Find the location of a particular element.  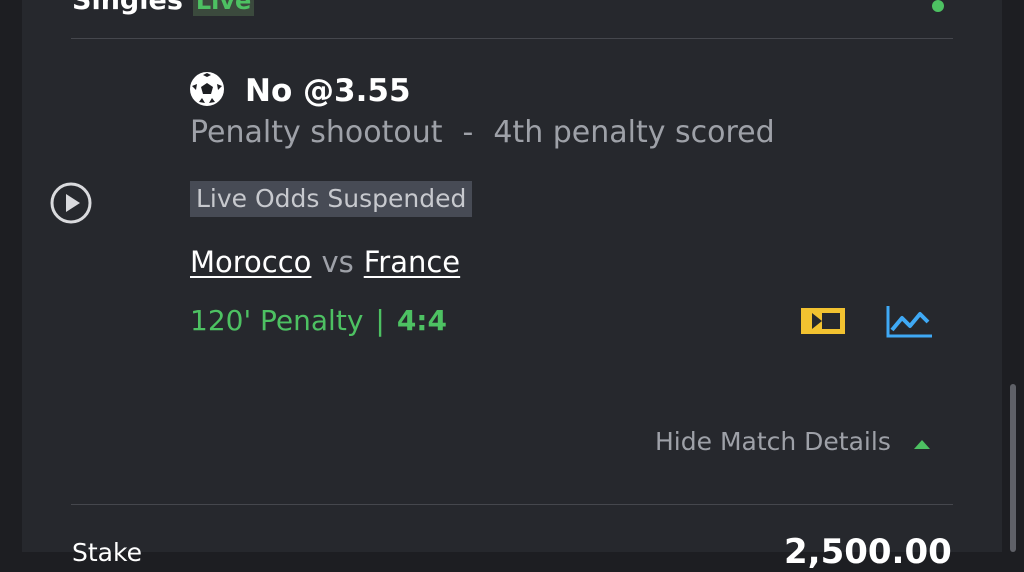

section-header: Singles Live is located at coordinates (163, 8).